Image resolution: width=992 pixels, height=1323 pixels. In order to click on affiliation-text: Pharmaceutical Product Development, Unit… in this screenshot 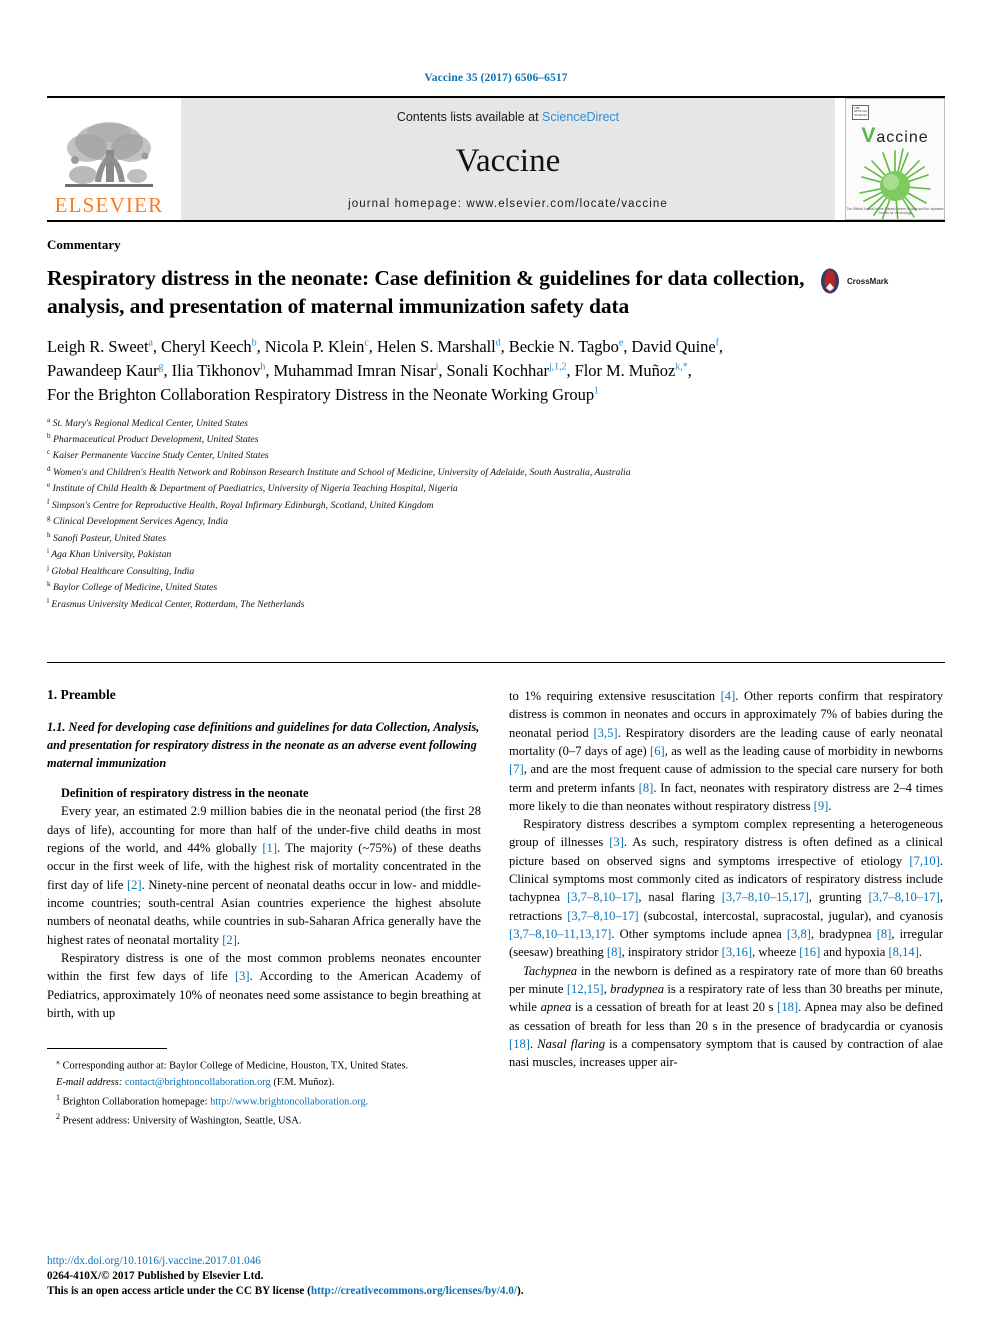, I will do `click(156, 440)`.